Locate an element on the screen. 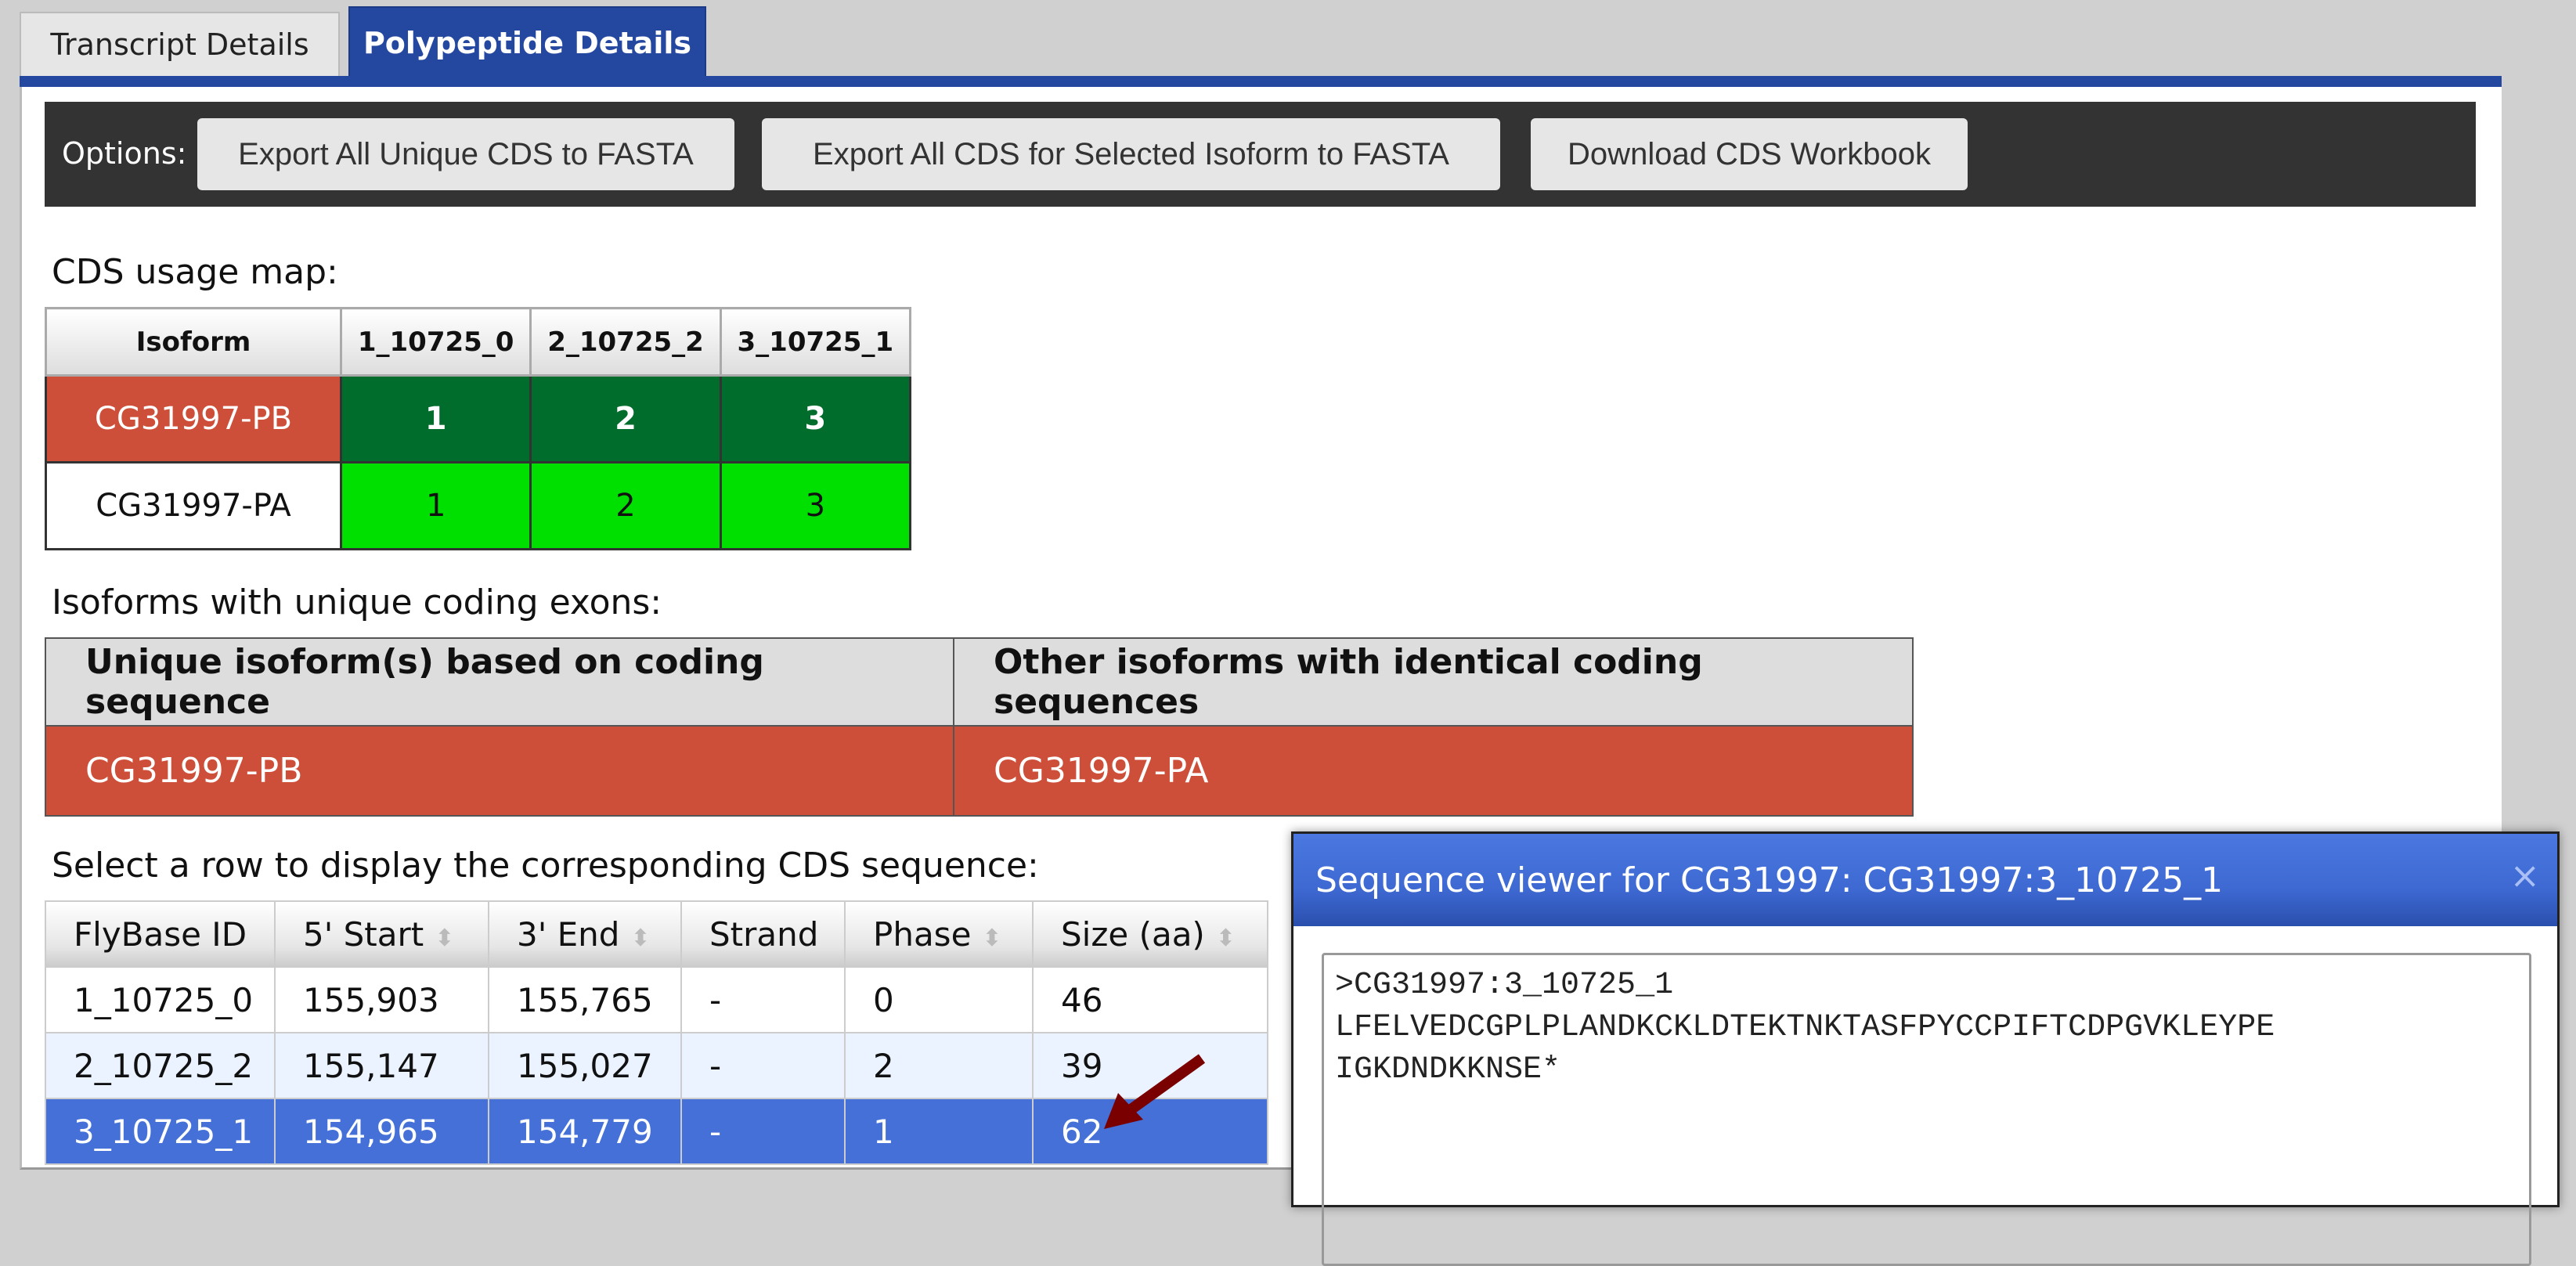 This screenshot has height=1266, width=2576. close-icon: × is located at coordinates (2524, 875).